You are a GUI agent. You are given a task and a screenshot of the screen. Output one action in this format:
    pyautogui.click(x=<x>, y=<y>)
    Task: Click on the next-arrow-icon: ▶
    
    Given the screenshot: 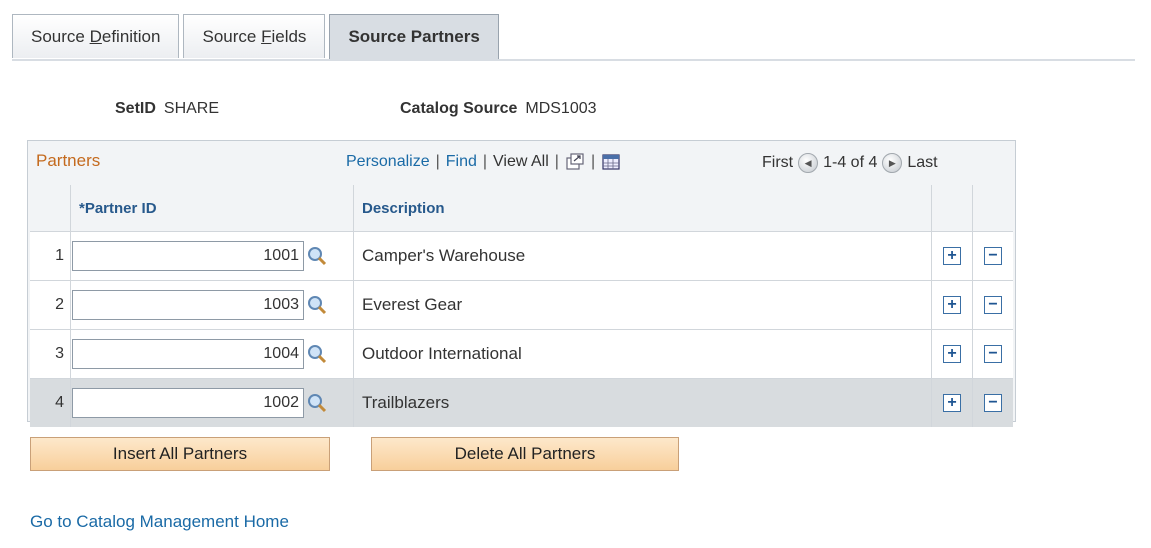 What is the action you would take?
    pyautogui.click(x=892, y=163)
    